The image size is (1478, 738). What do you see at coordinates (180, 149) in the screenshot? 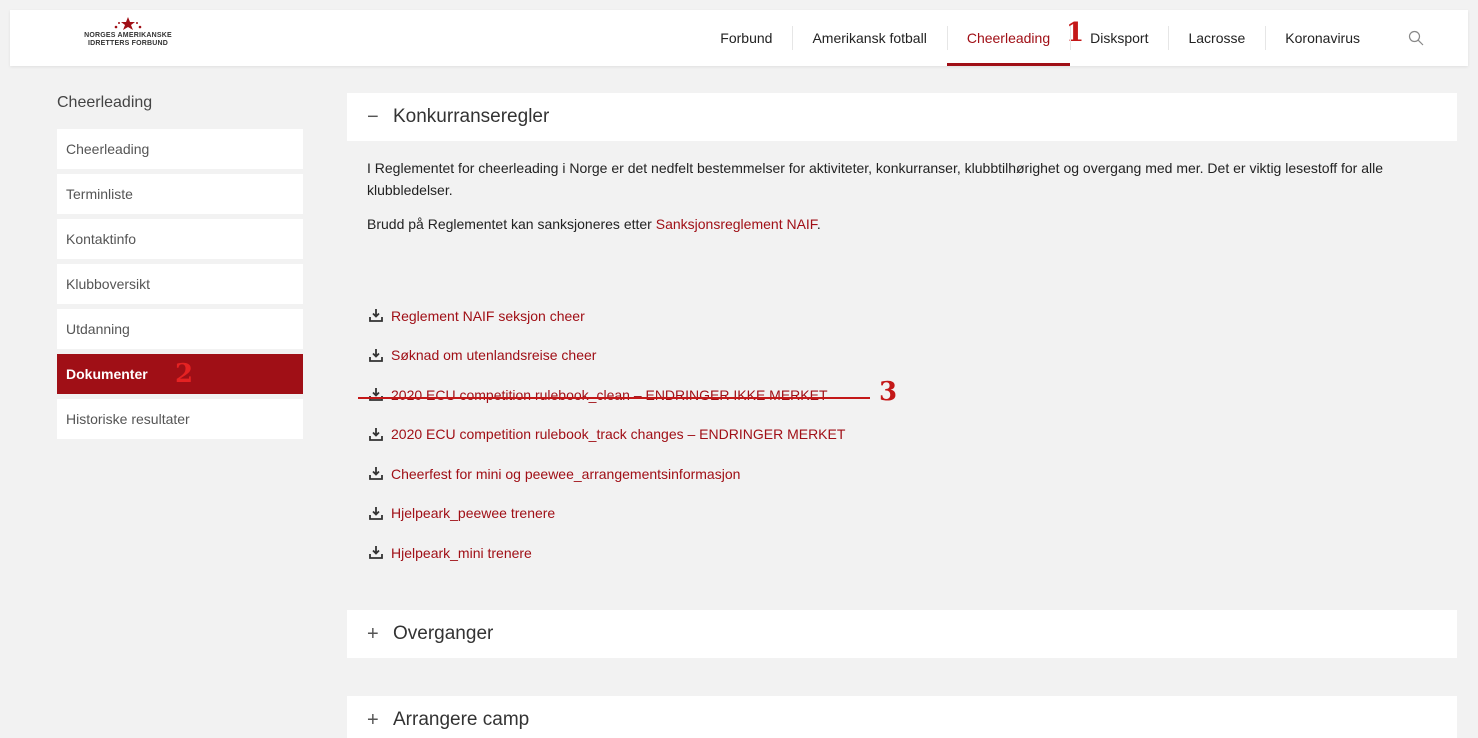
I see `sidebar-item-cheerleading: Cheerleading` at bounding box center [180, 149].